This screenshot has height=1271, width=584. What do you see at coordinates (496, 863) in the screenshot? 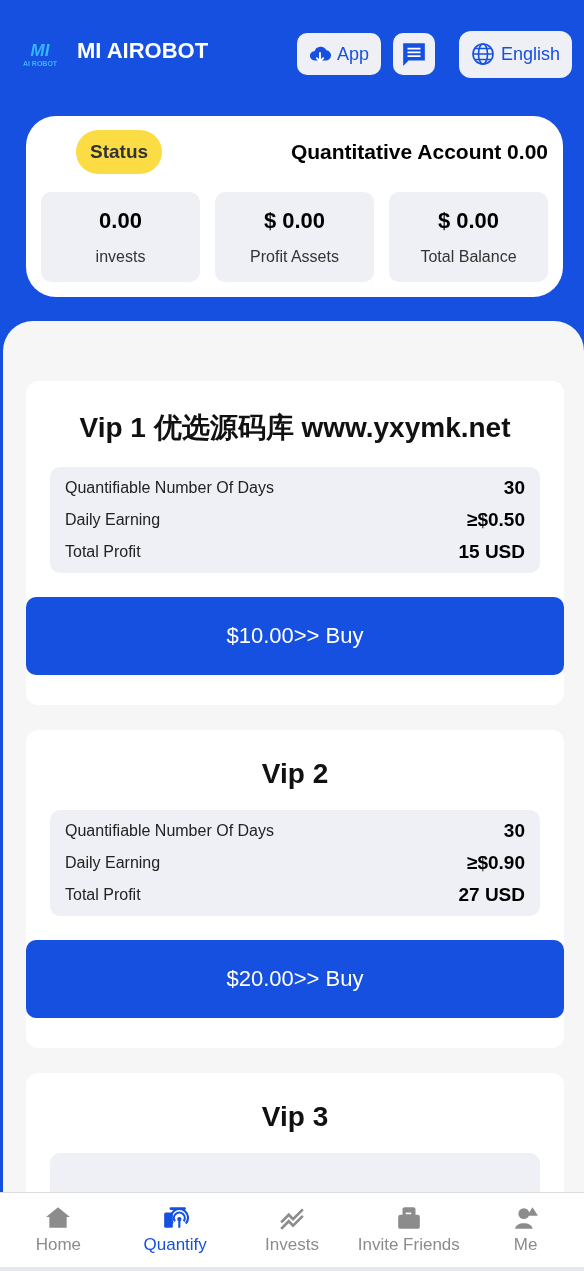
I see `detail-value: ≥$0.90` at bounding box center [496, 863].